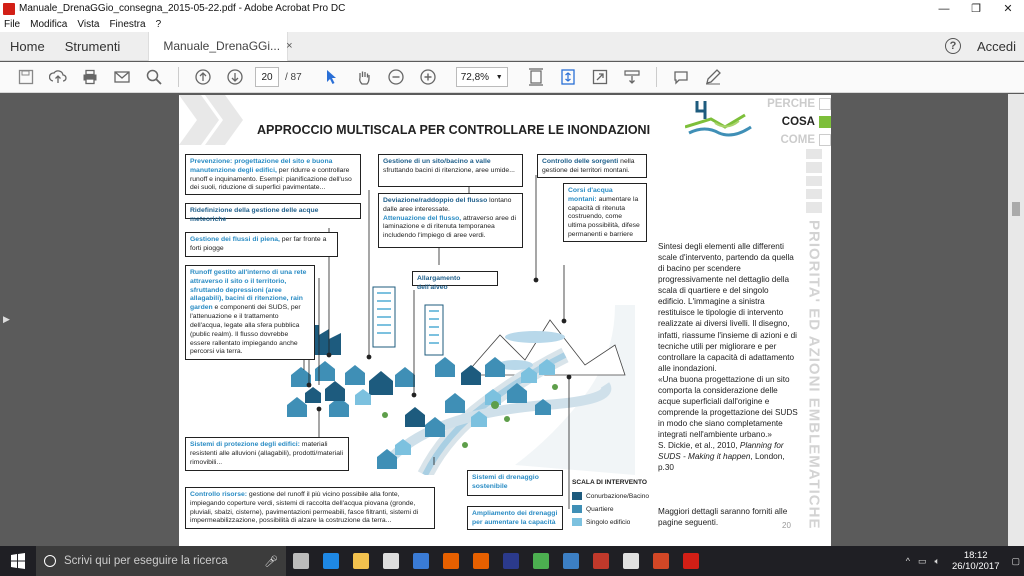 The height and width of the screenshot is (576, 1024). I want to click on app-doc-taskbar-icon, so click(631, 561).